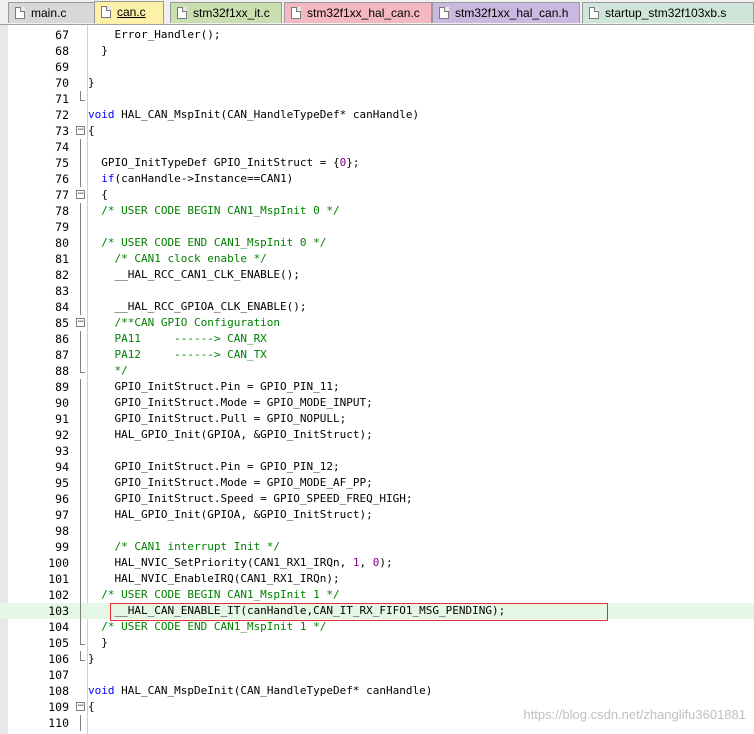 The width and height of the screenshot is (754, 734). Describe the element at coordinates (213, 579) in the screenshot. I see `code-text: HAL_NVIC_EnableIRQ(CAN1_RX1_IRQn);` at that location.